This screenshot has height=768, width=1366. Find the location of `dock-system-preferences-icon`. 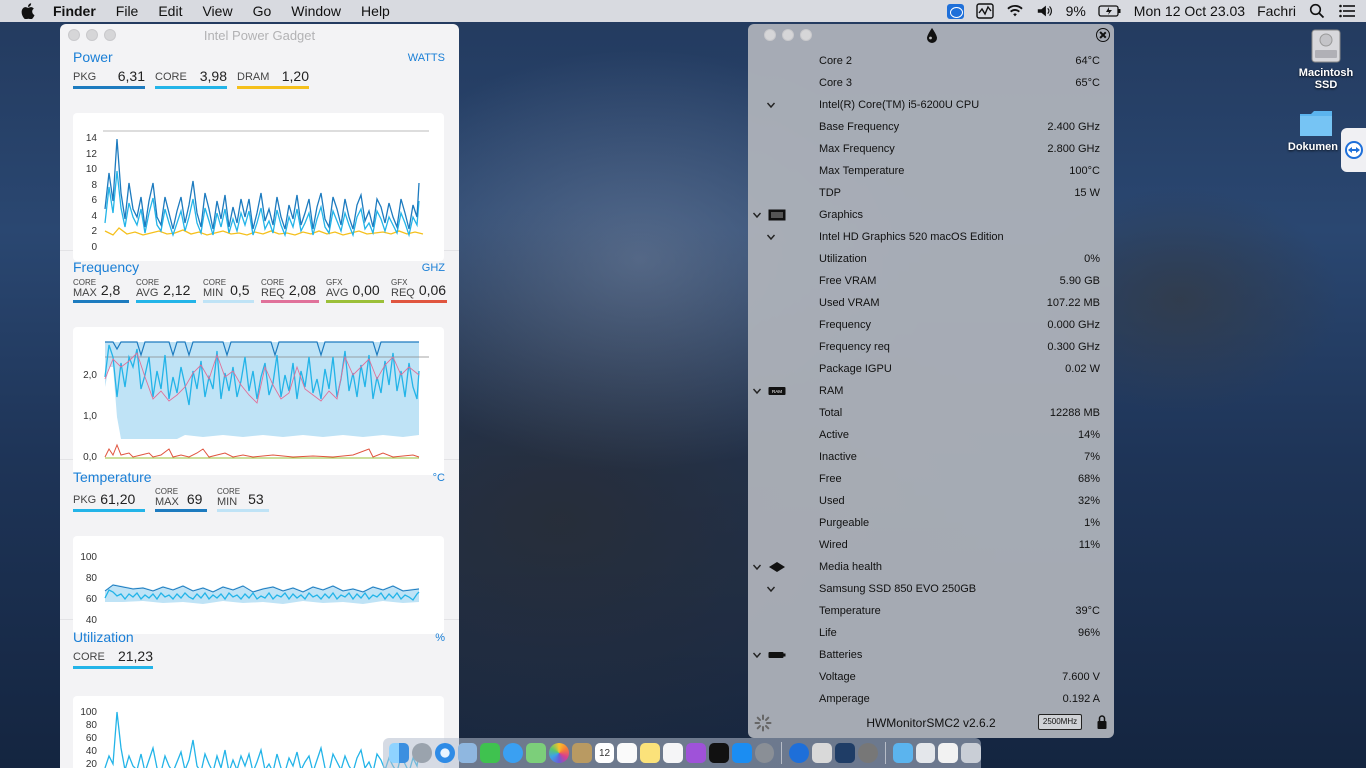

dock-system-preferences-icon is located at coordinates (764, 753).